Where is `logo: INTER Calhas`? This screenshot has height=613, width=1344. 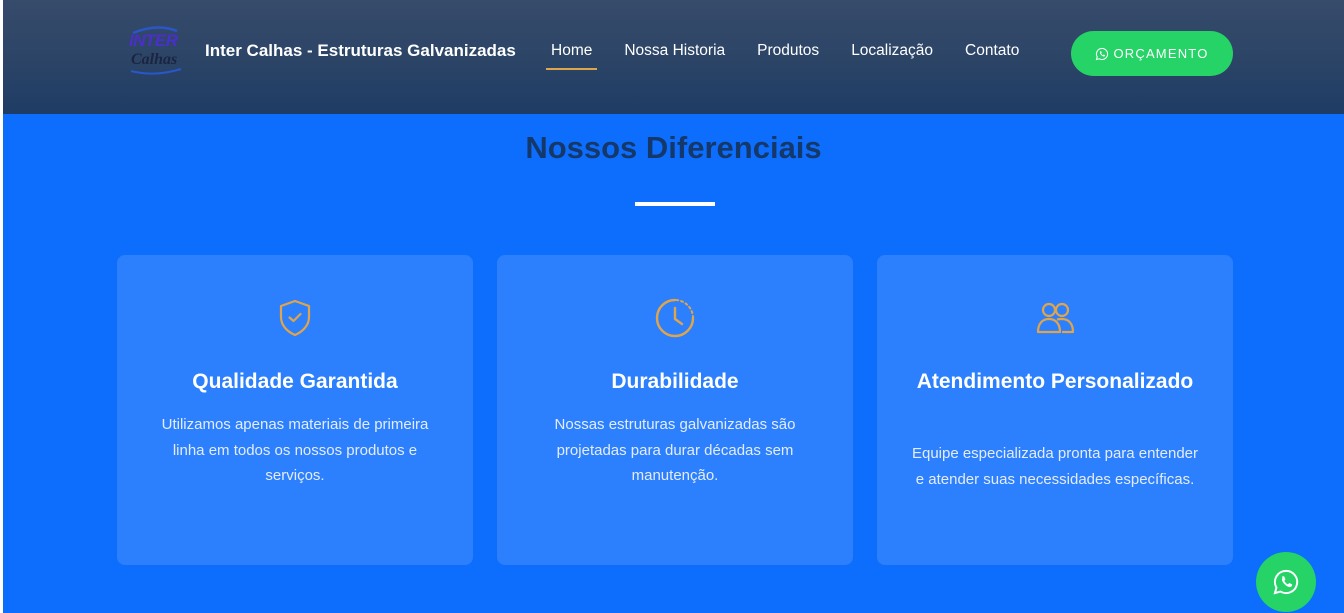
logo: INTER Calhas is located at coordinates (158, 51).